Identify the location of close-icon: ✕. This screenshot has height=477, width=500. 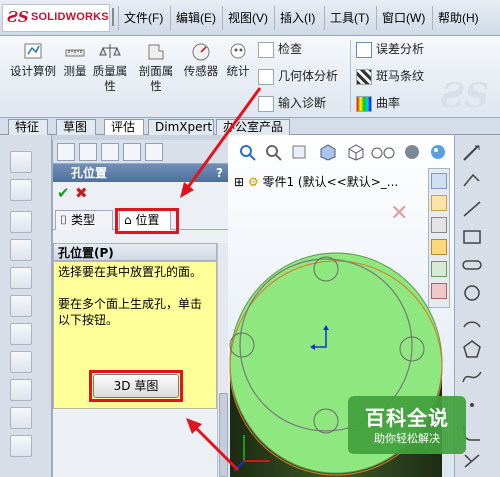
(399, 213).